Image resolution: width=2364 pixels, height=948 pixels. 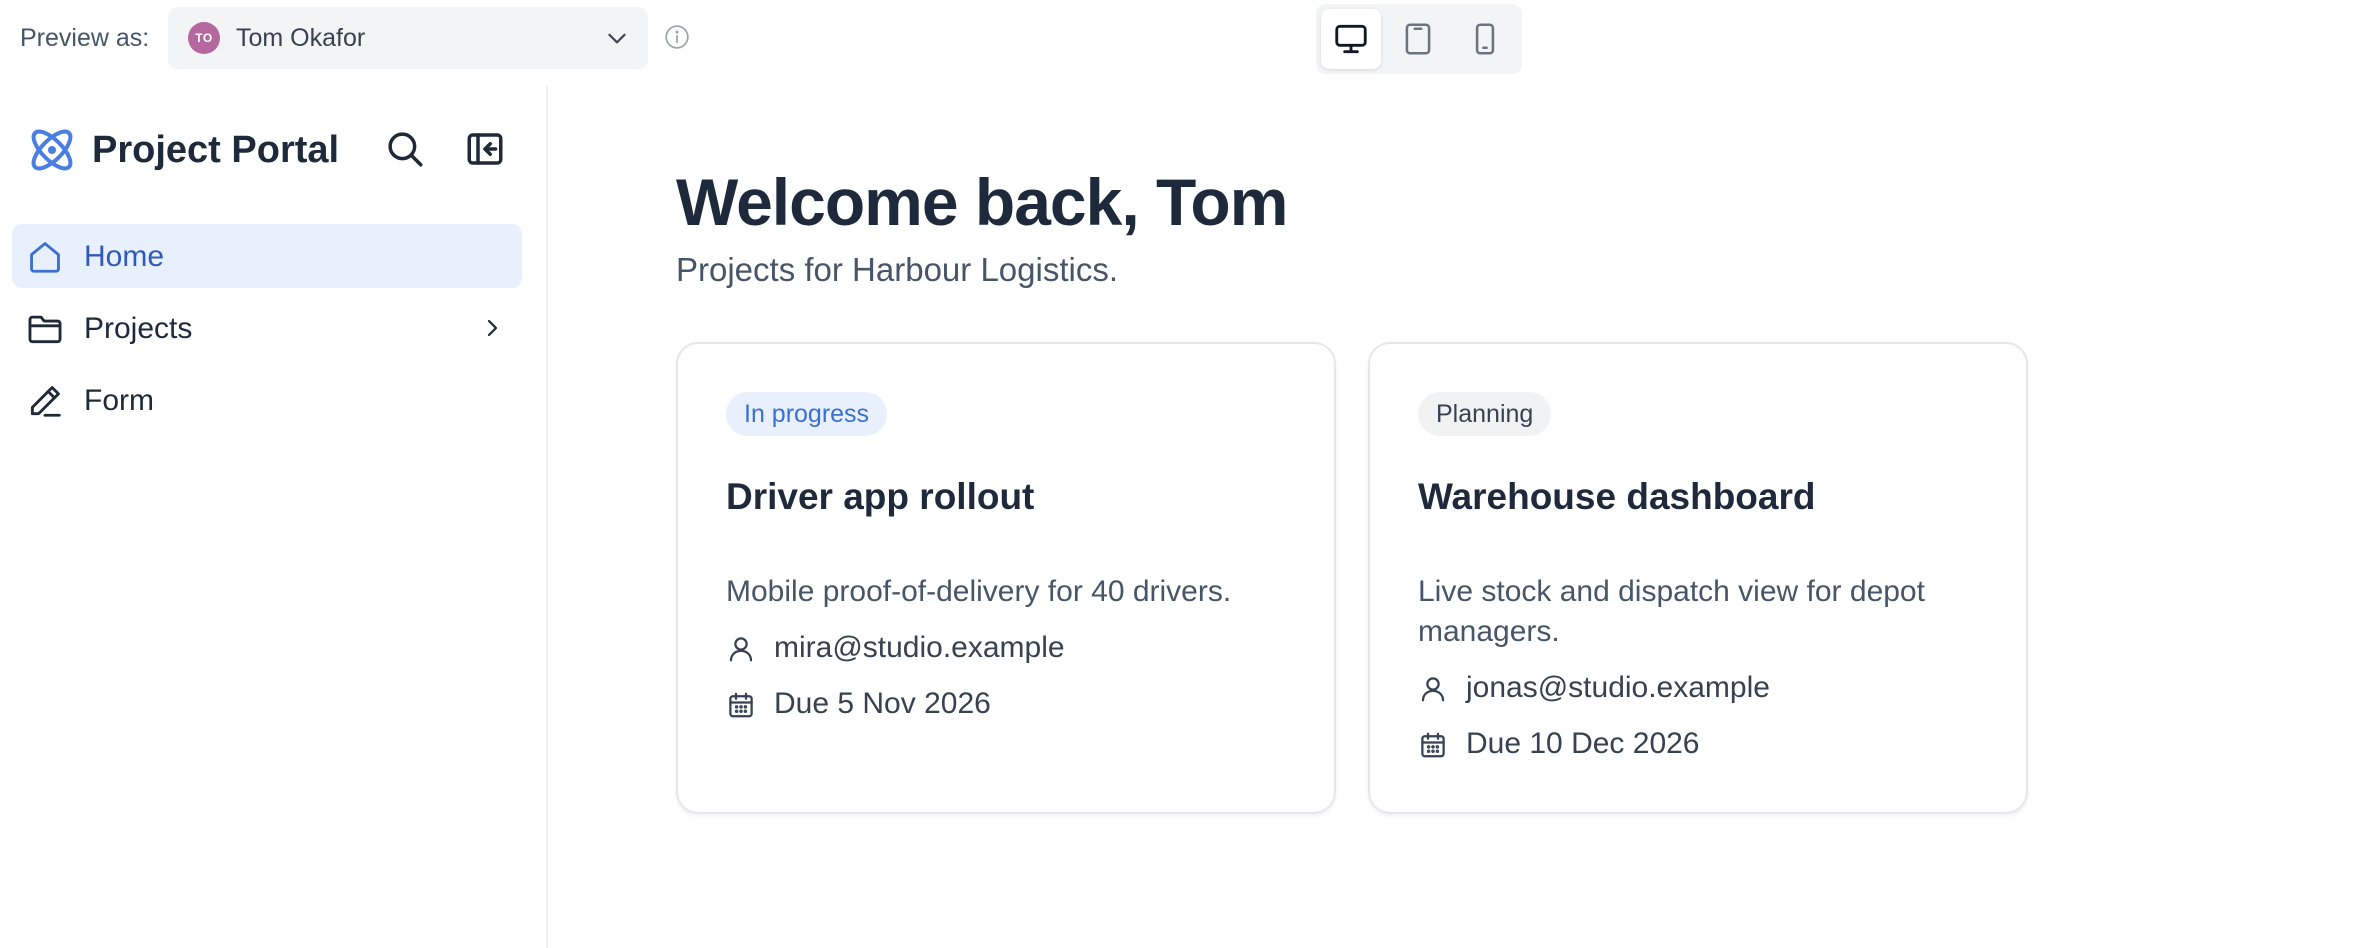 What do you see at coordinates (492, 328) in the screenshot?
I see `chevron-right-icon` at bounding box center [492, 328].